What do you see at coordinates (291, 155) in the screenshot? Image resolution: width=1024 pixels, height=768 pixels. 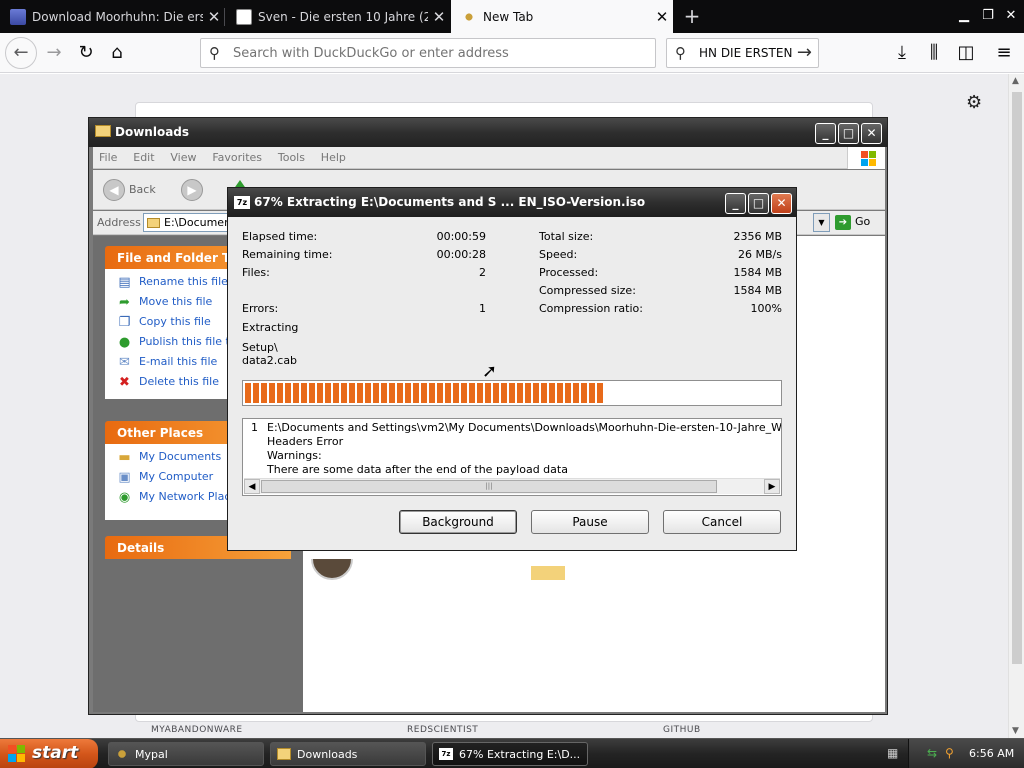 I see `menu-tools: Tools` at bounding box center [291, 155].